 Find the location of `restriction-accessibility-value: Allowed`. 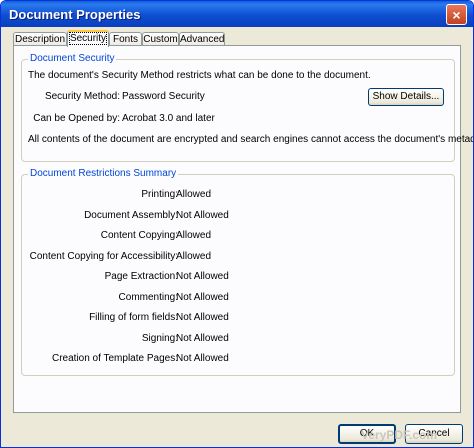

restriction-accessibility-value: Allowed is located at coordinates (194, 256).